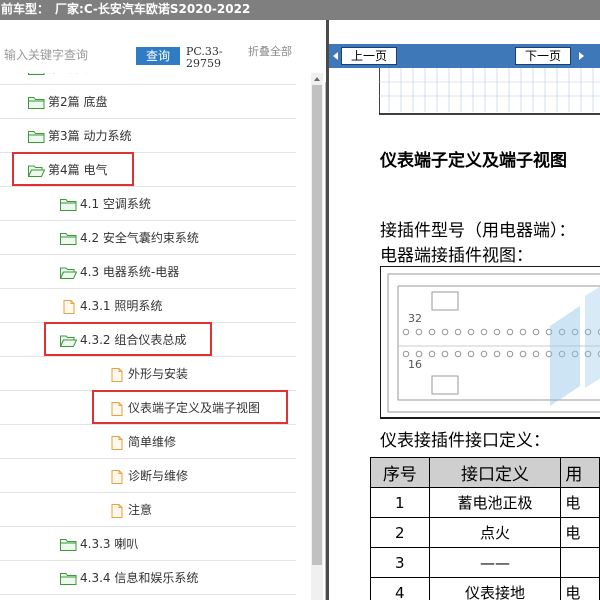  Describe the element at coordinates (148, 102) in the screenshot. I see `tree-node: 第2篇 底盘` at that location.